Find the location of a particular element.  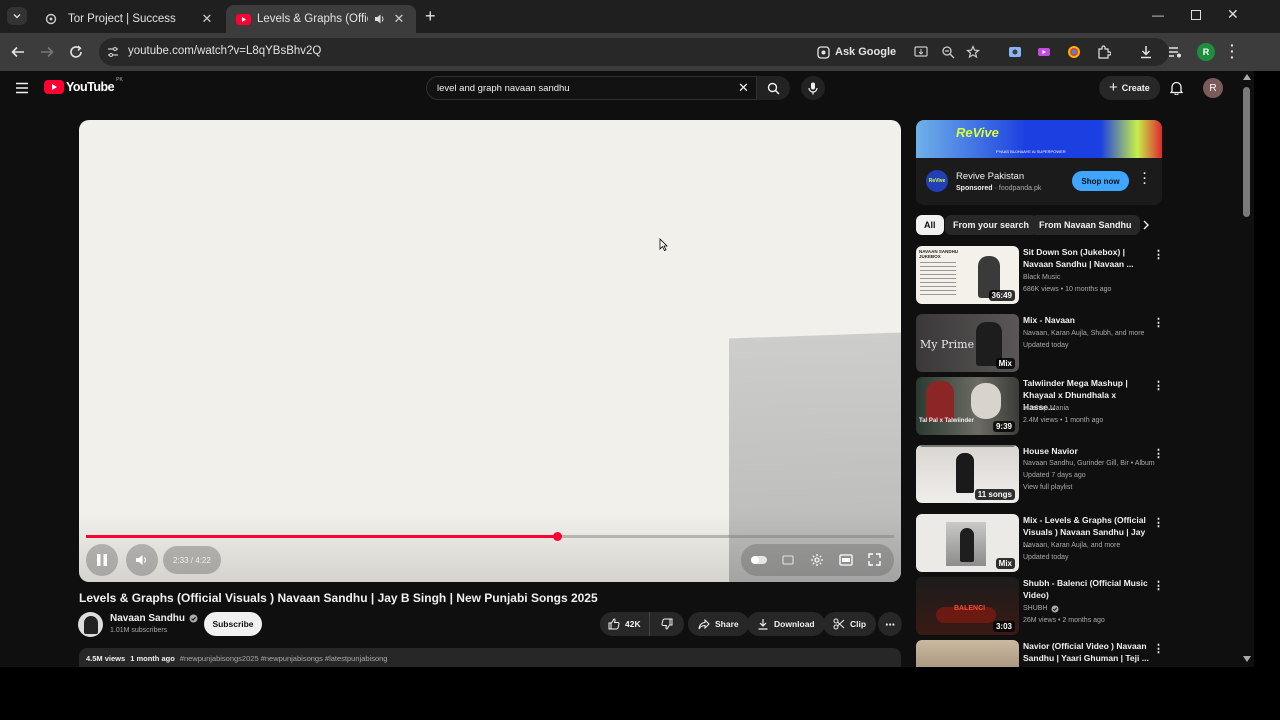

chip-all: All is located at coordinates (930, 225).